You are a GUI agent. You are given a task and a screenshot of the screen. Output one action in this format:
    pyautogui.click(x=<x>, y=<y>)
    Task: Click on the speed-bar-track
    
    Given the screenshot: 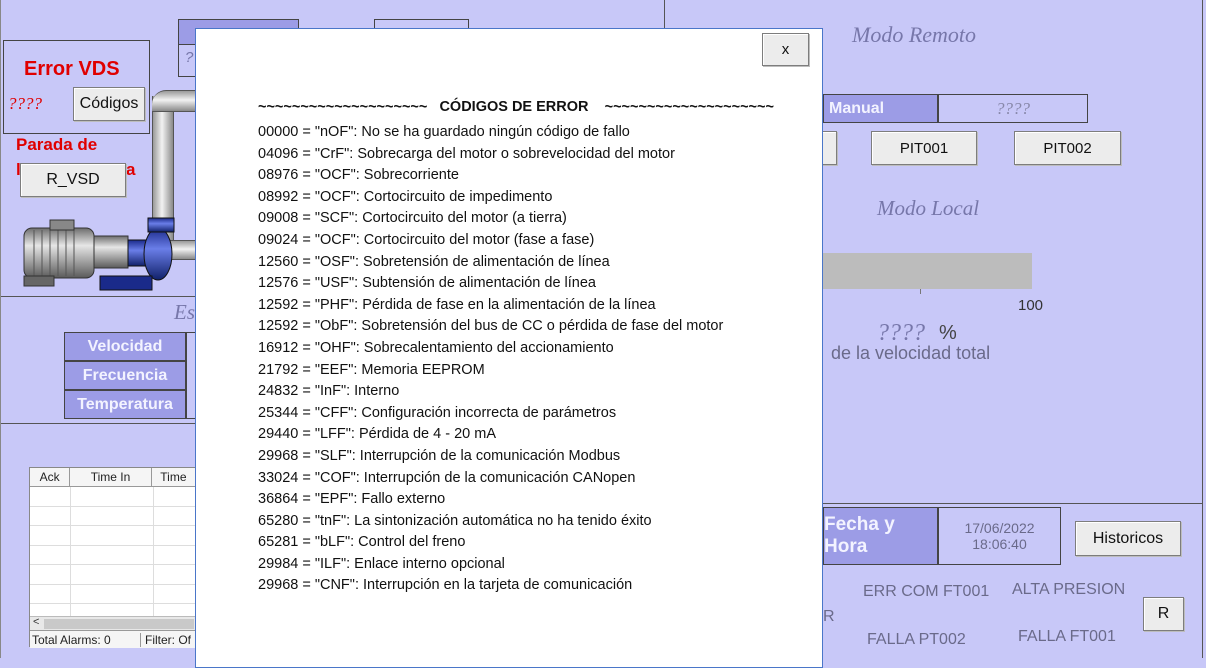 What is the action you would take?
    pyautogui.click(x=927, y=271)
    